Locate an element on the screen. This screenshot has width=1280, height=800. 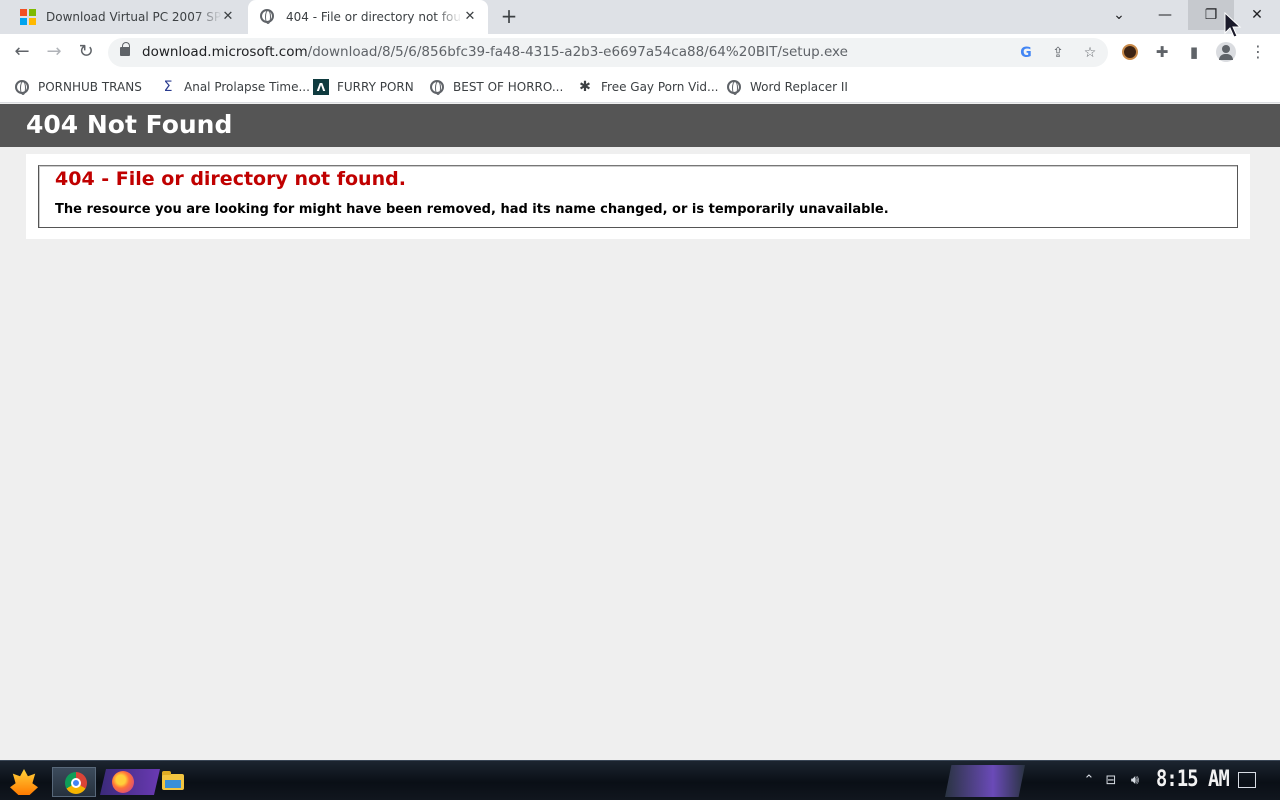
start-button is located at coordinates (24, 782).